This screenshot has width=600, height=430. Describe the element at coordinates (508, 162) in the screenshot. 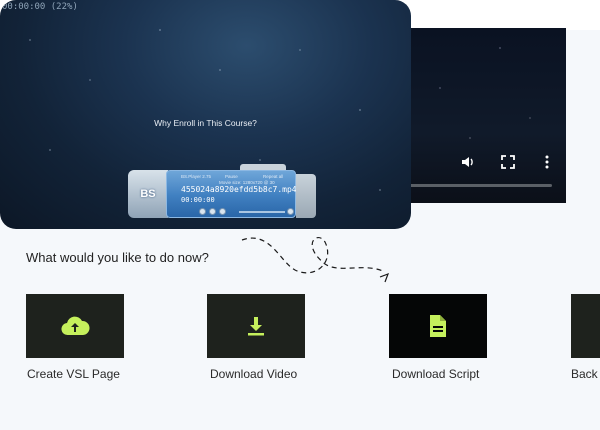

I see `fullscreen-icon` at that location.